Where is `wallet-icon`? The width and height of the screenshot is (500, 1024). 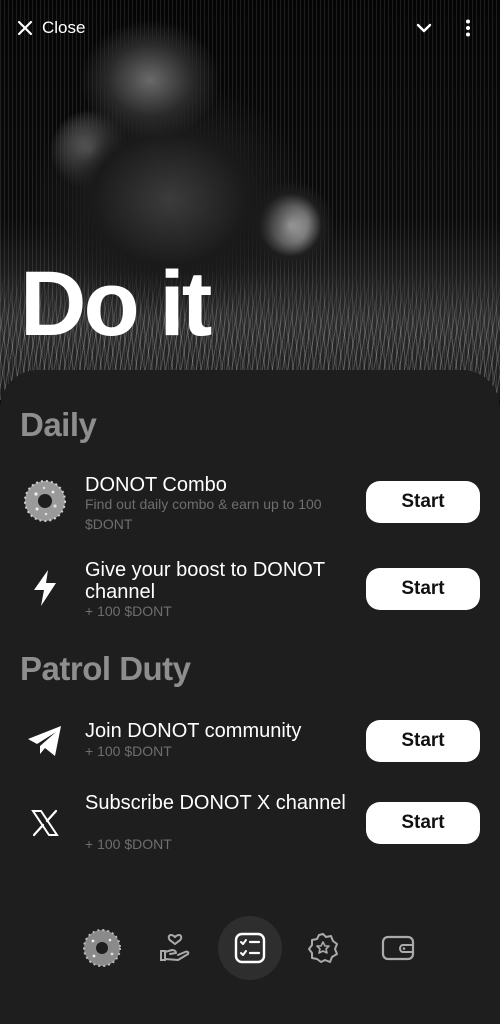
wallet-icon is located at coordinates (398, 948).